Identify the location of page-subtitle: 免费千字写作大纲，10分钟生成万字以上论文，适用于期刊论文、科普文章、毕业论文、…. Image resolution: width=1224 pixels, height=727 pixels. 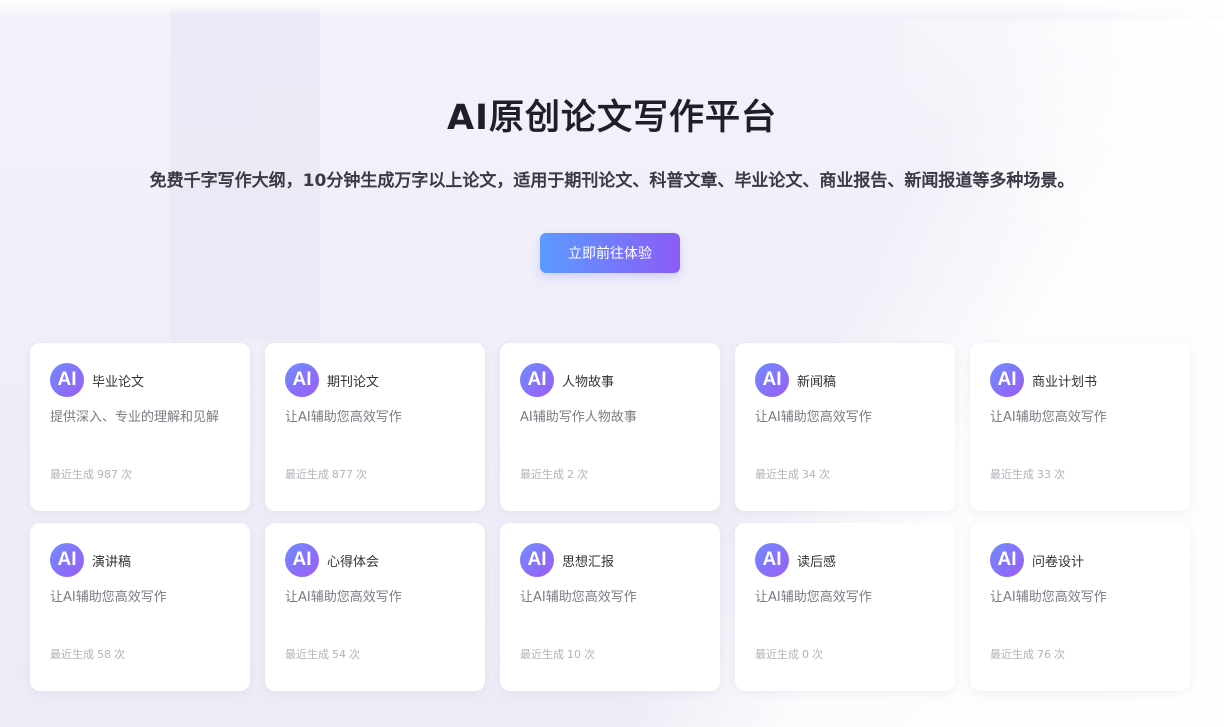
(612, 181).